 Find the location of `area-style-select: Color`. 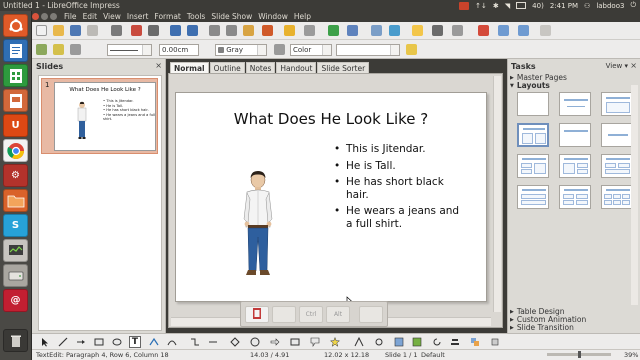

area-style-select: Color is located at coordinates (311, 50).